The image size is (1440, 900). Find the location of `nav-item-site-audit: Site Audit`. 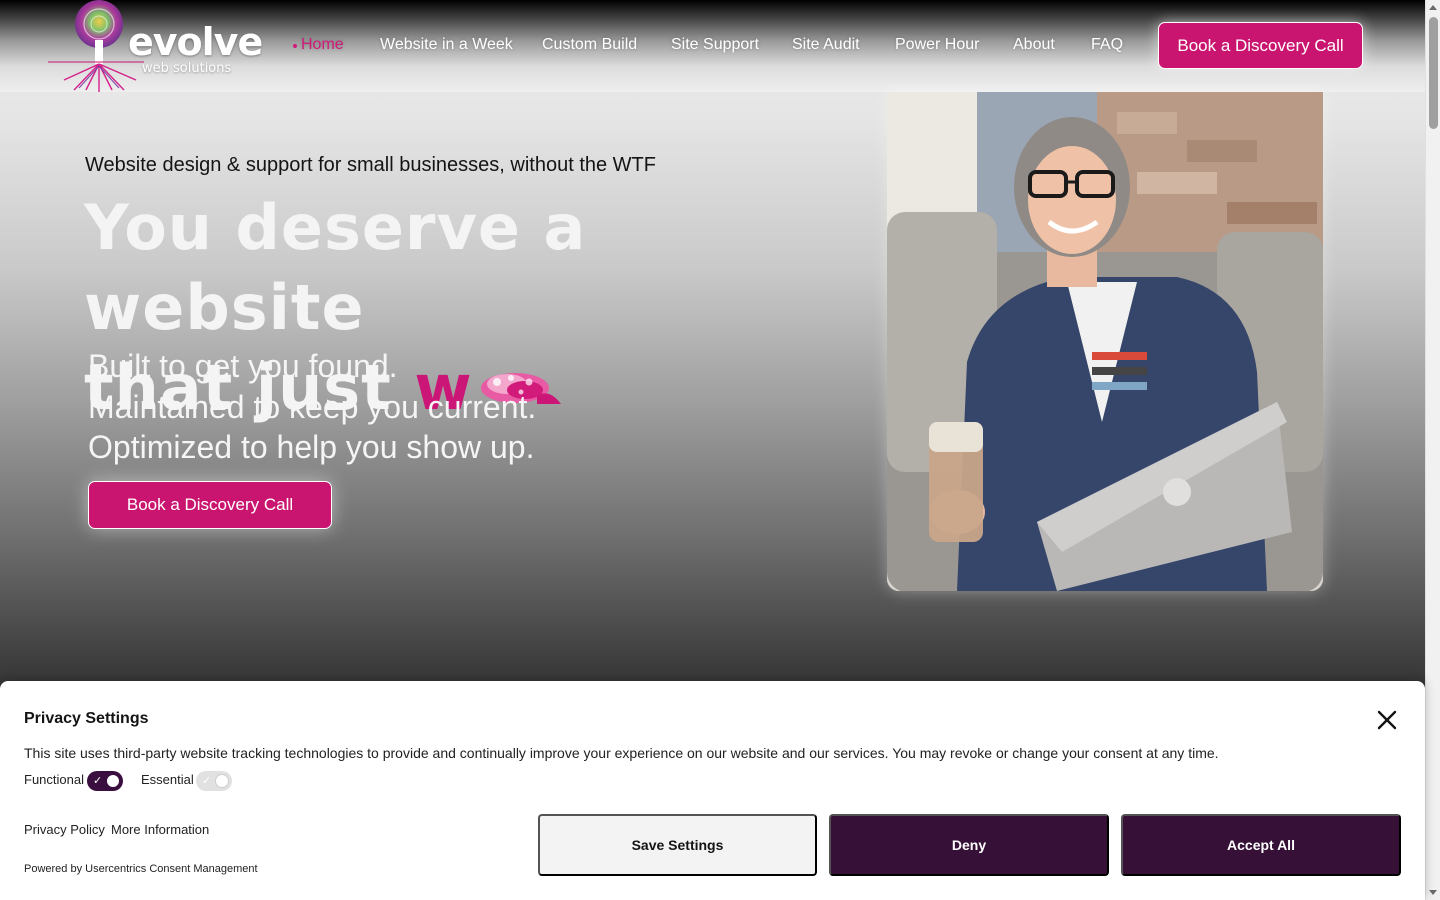

nav-item-site-audit: Site Audit is located at coordinates (826, 45).